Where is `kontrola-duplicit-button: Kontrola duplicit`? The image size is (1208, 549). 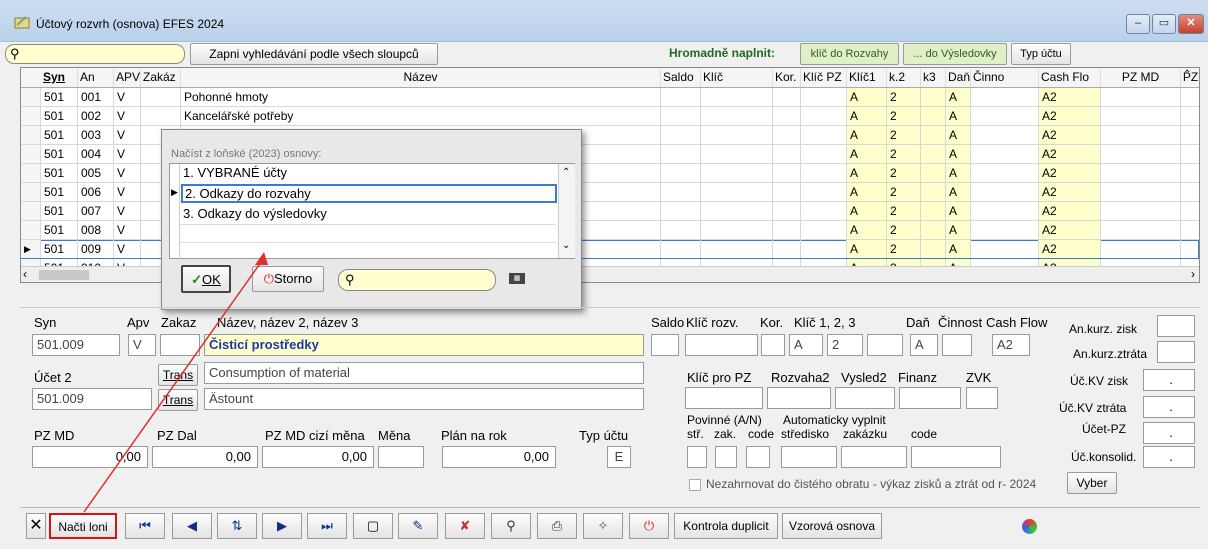
kontrola-duplicit-button: Kontrola duplicit is located at coordinates (726, 526).